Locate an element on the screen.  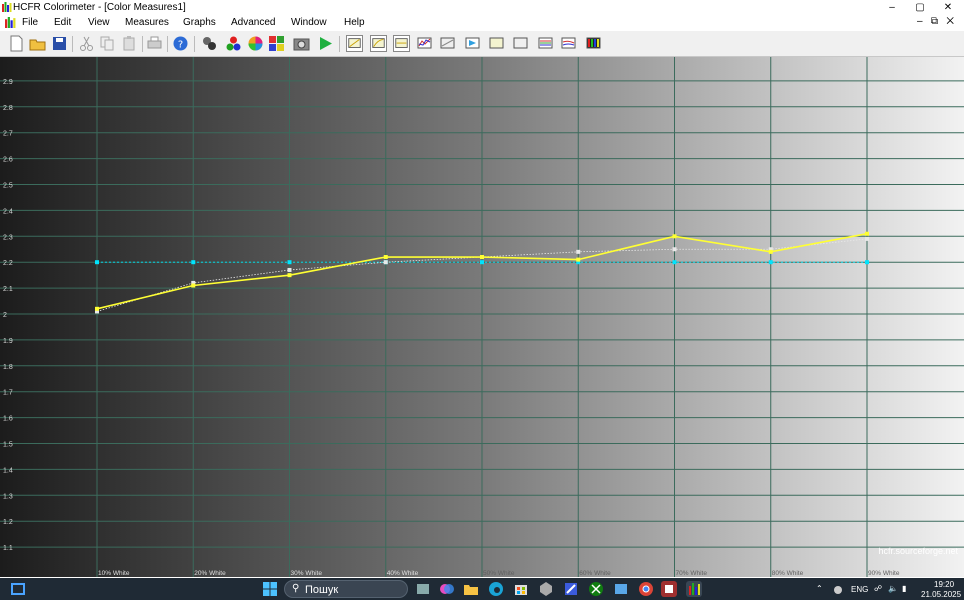
copy-icon is located at coordinates (107, 43).